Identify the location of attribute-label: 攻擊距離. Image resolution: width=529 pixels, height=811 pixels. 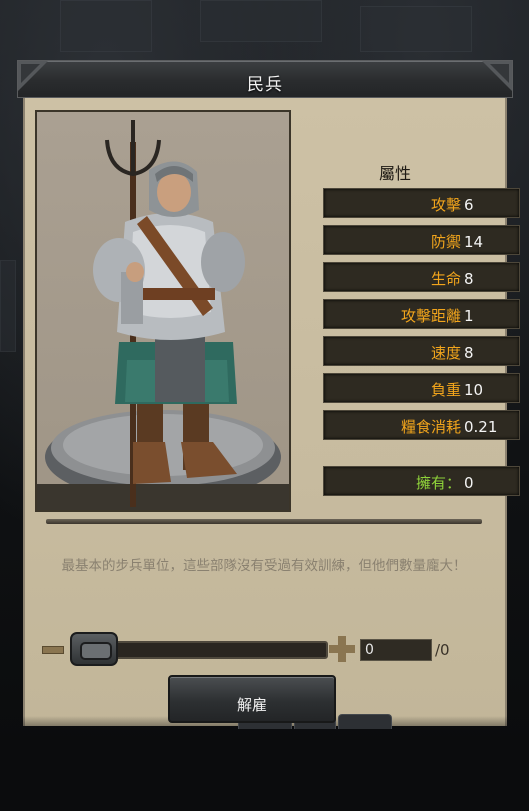
(430, 316).